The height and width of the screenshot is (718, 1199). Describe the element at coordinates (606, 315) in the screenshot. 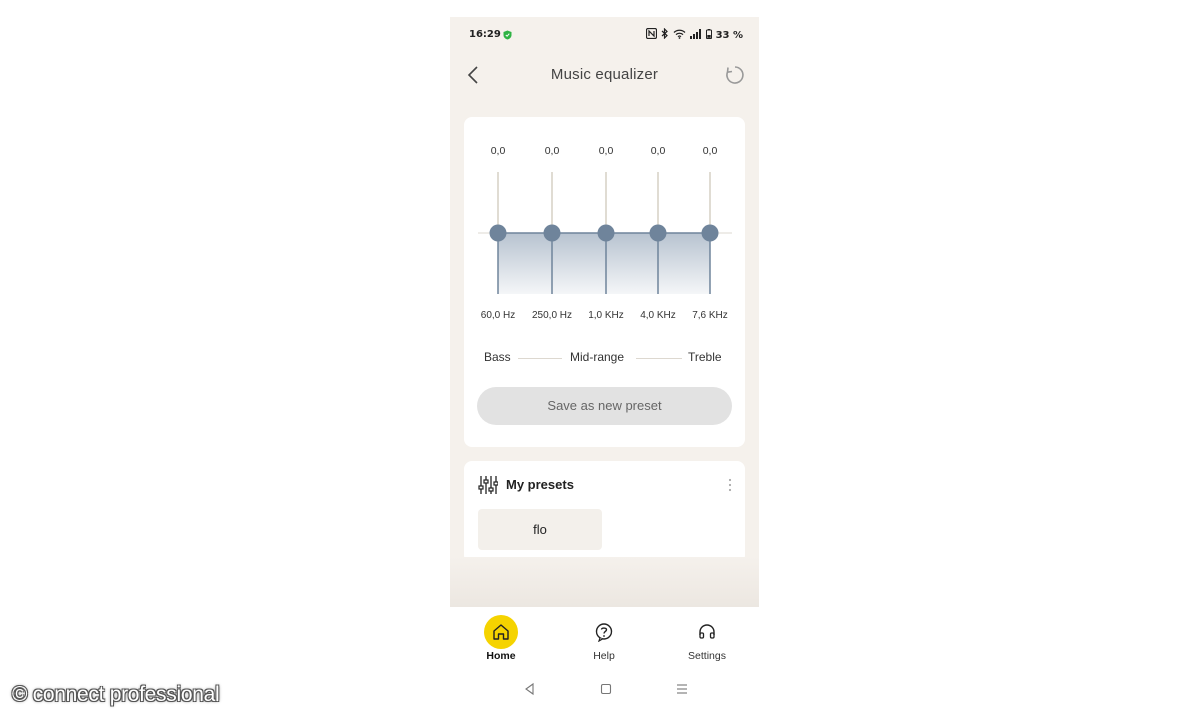

I see `band-frequency-label: 1,0 KHz` at that location.